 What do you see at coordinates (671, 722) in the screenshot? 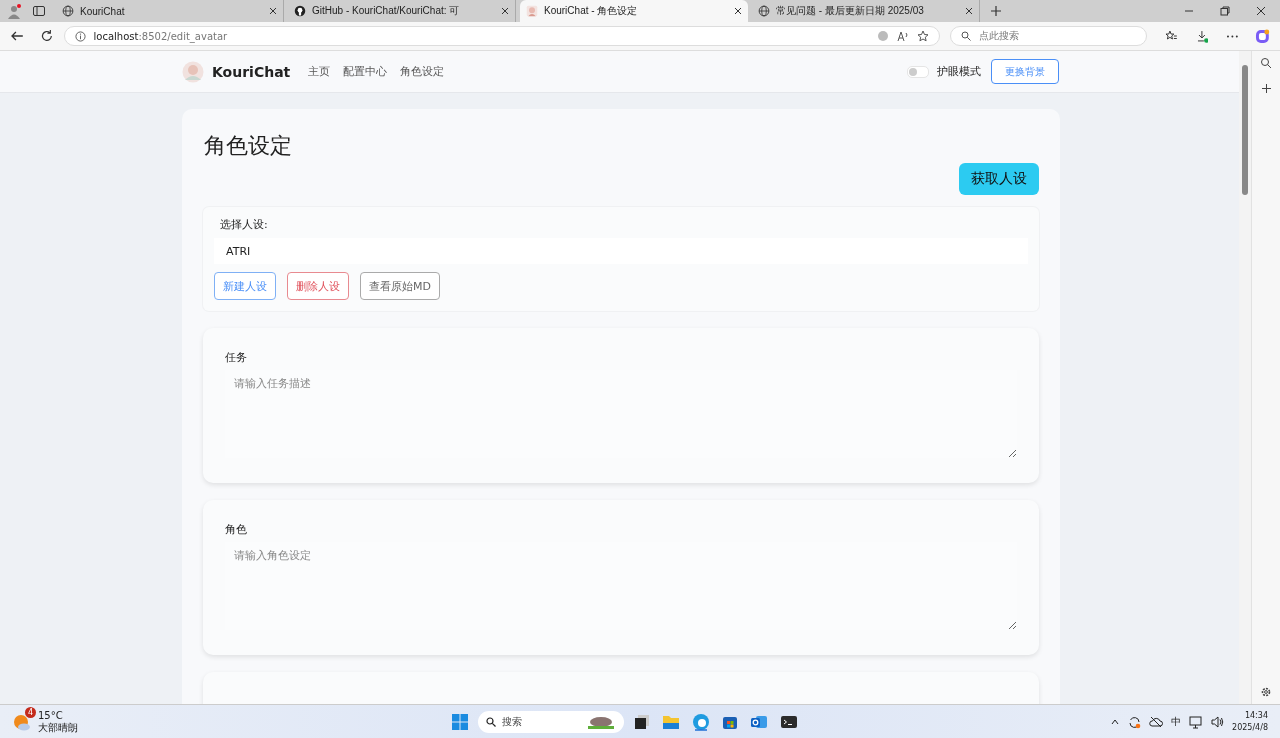
I see `folder-icon` at bounding box center [671, 722].